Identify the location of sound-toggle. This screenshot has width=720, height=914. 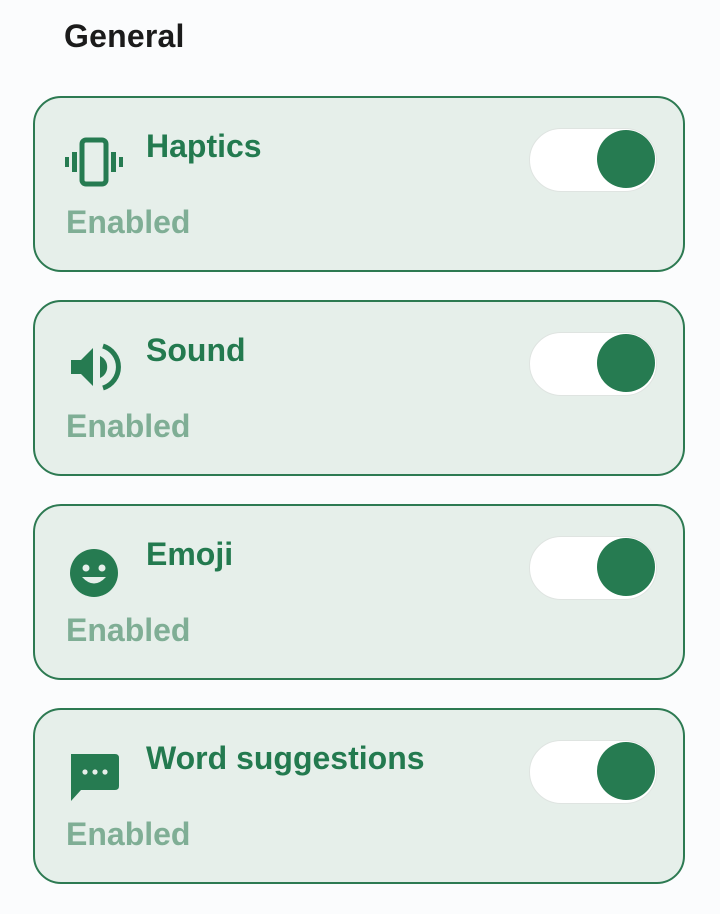
(593, 364).